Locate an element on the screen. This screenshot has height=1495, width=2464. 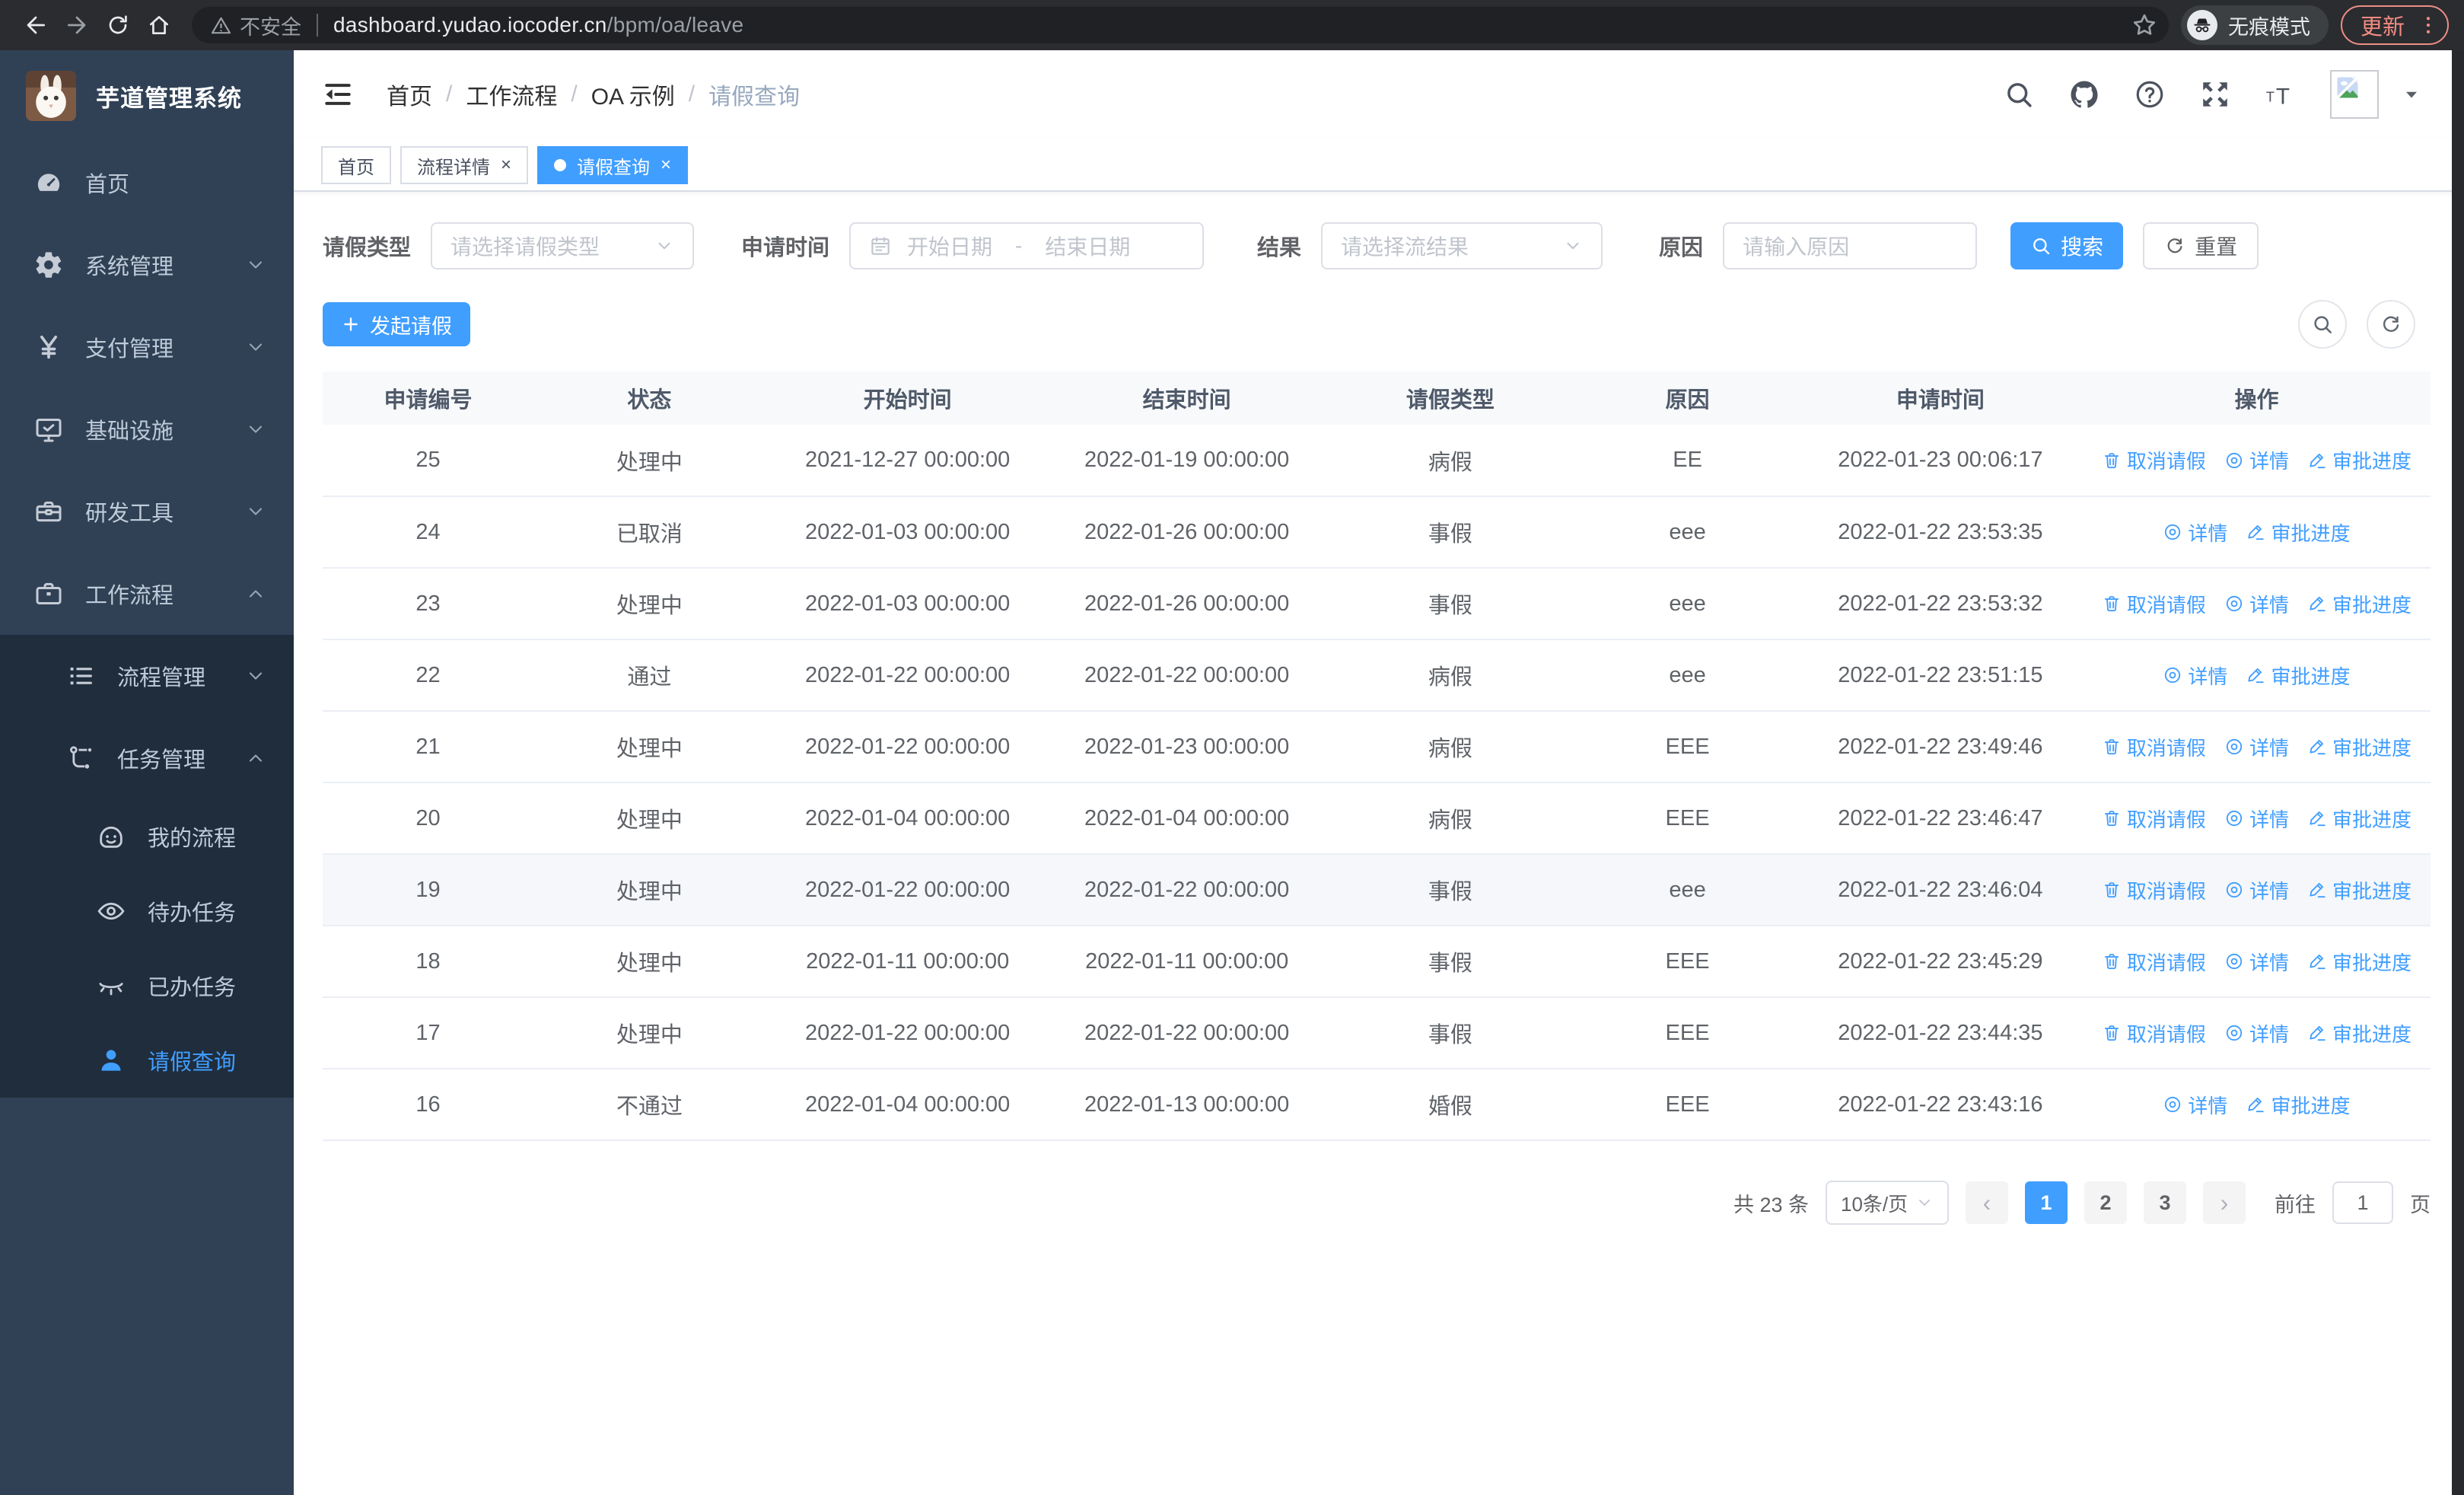
create-leave-button: 发起请假 is located at coordinates (396, 324).